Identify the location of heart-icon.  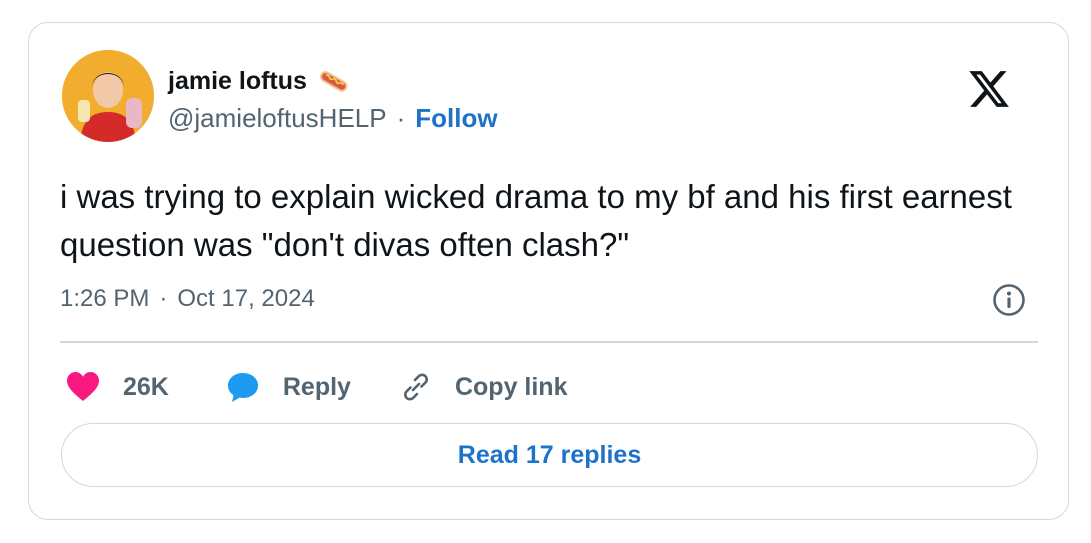
(83, 386).